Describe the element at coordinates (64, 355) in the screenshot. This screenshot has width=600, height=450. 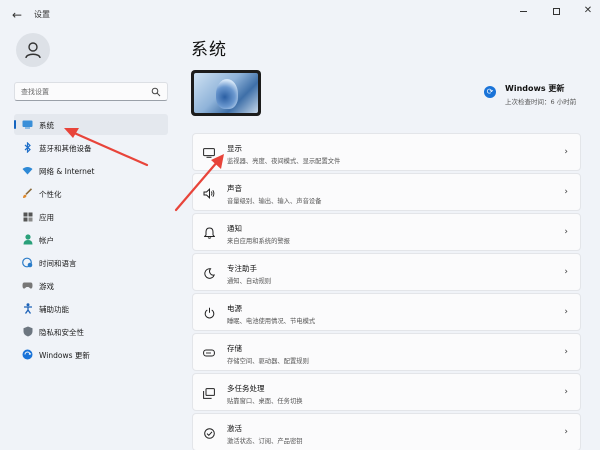
I see `sidebar-item-label: Windows 更新` at that location.